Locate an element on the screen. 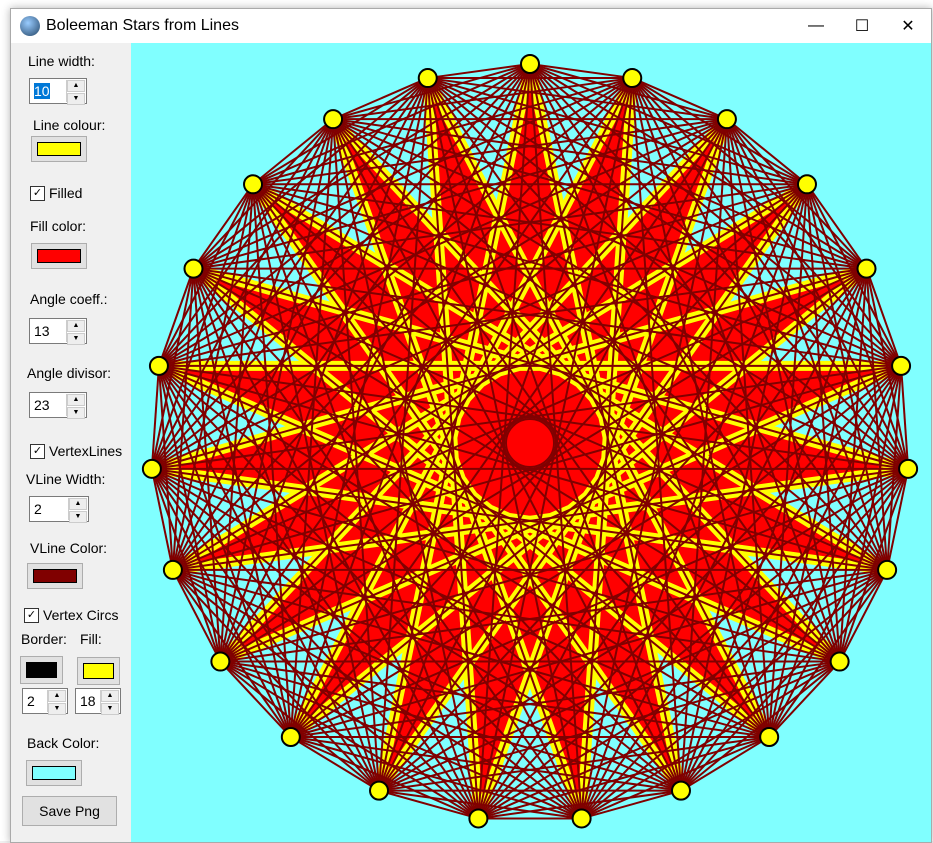 The image size is (933, 843). vline-width-label: VLine Width: is located at coordinates (66, 479).